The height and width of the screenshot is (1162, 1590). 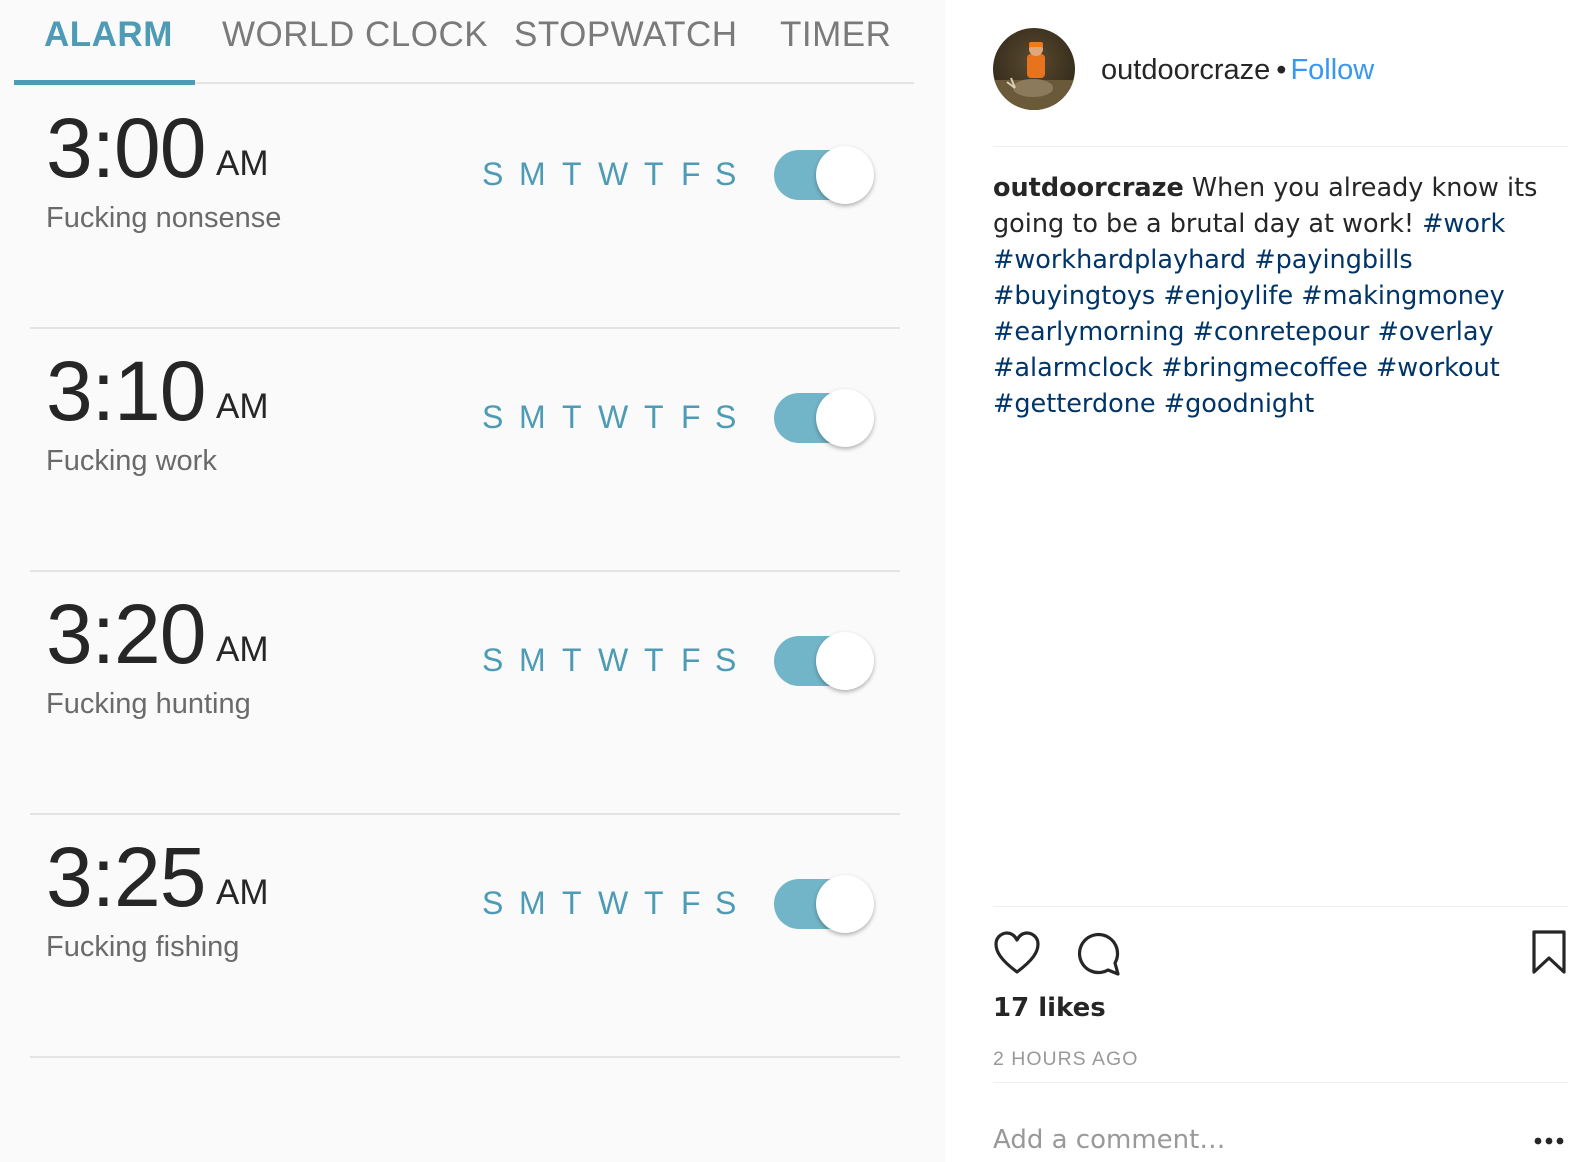 I want to click on active-tab-indicator, so click(x=104, y=82).